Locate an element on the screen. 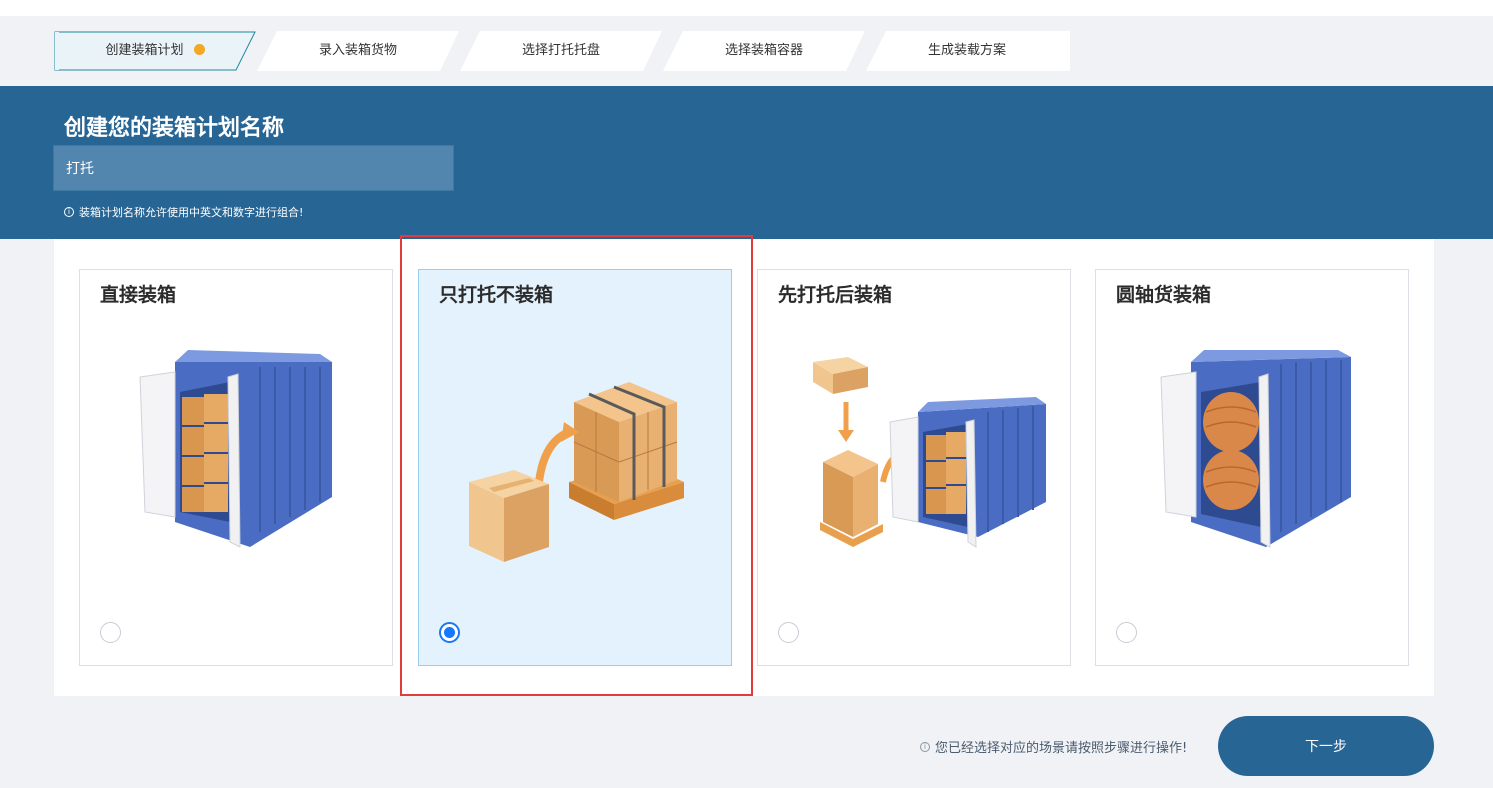 The image size is (1493, 788). step-select-container: 选择装箱容器 is located at coordinates (764, 51).